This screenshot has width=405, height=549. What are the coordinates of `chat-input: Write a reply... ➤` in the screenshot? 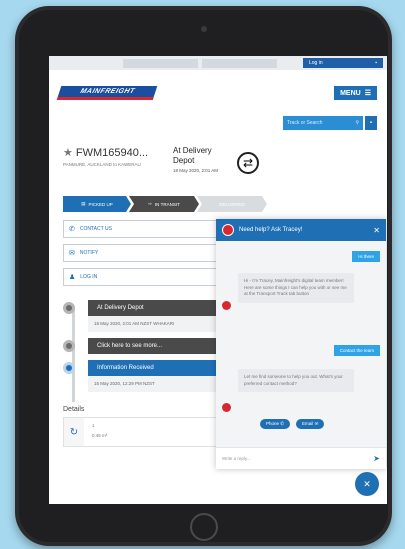 It's located at (301, 458).